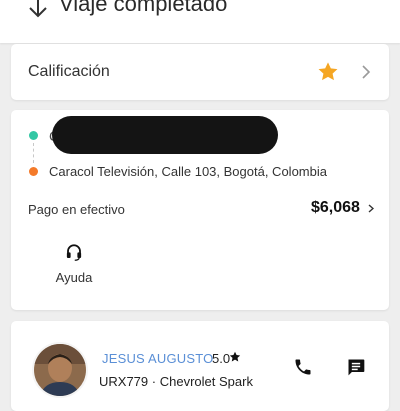  Describe the element at coordinates (76, 209) in the screenshot. I see `payment-method: Pago en efectivo` at that location.